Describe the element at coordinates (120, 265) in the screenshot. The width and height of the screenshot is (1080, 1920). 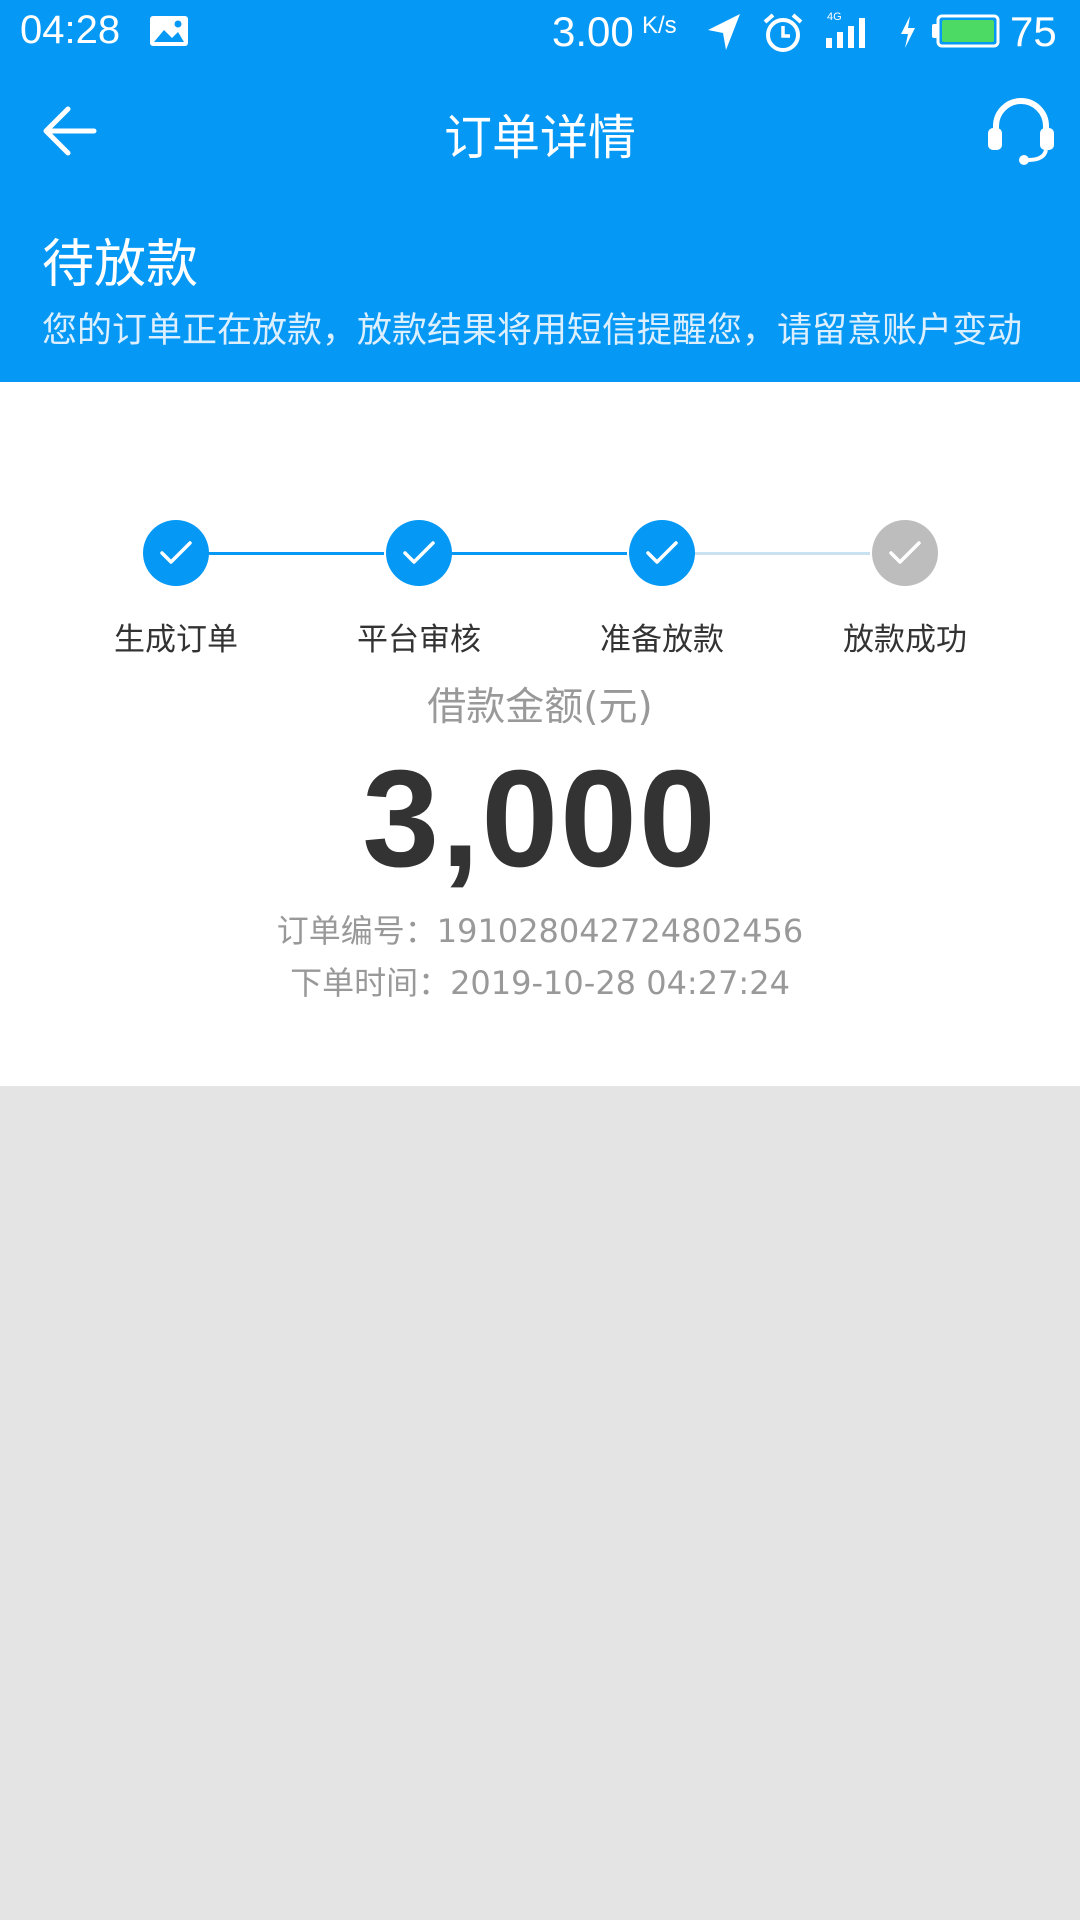
I see `order-status-title: 待放款` at that location.